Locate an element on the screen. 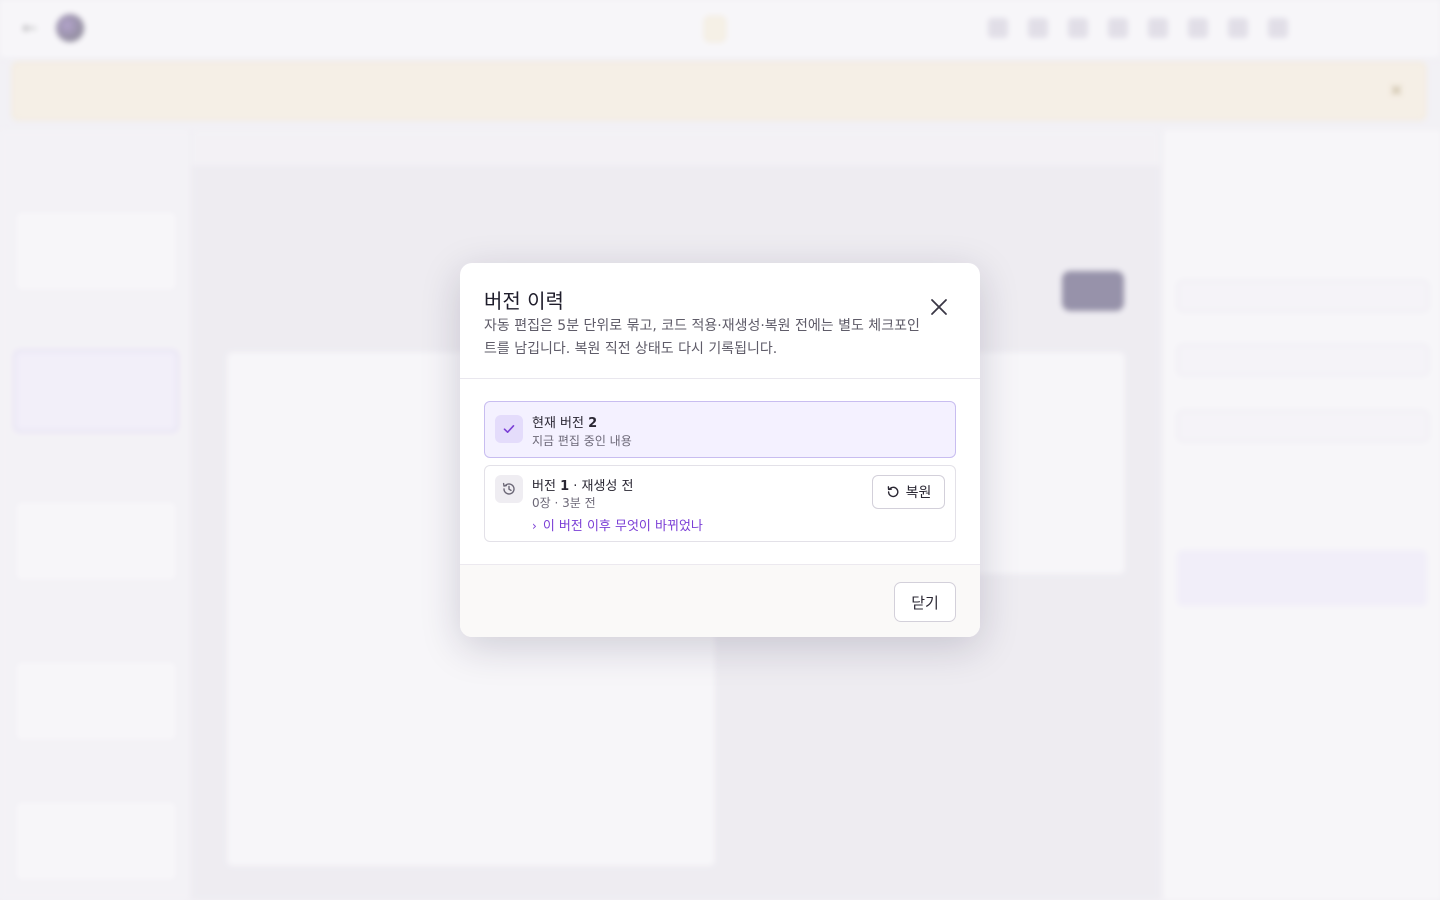 This screenshot has width=1440, height=900. version-number: 1 is located at coordinates (565, 486).